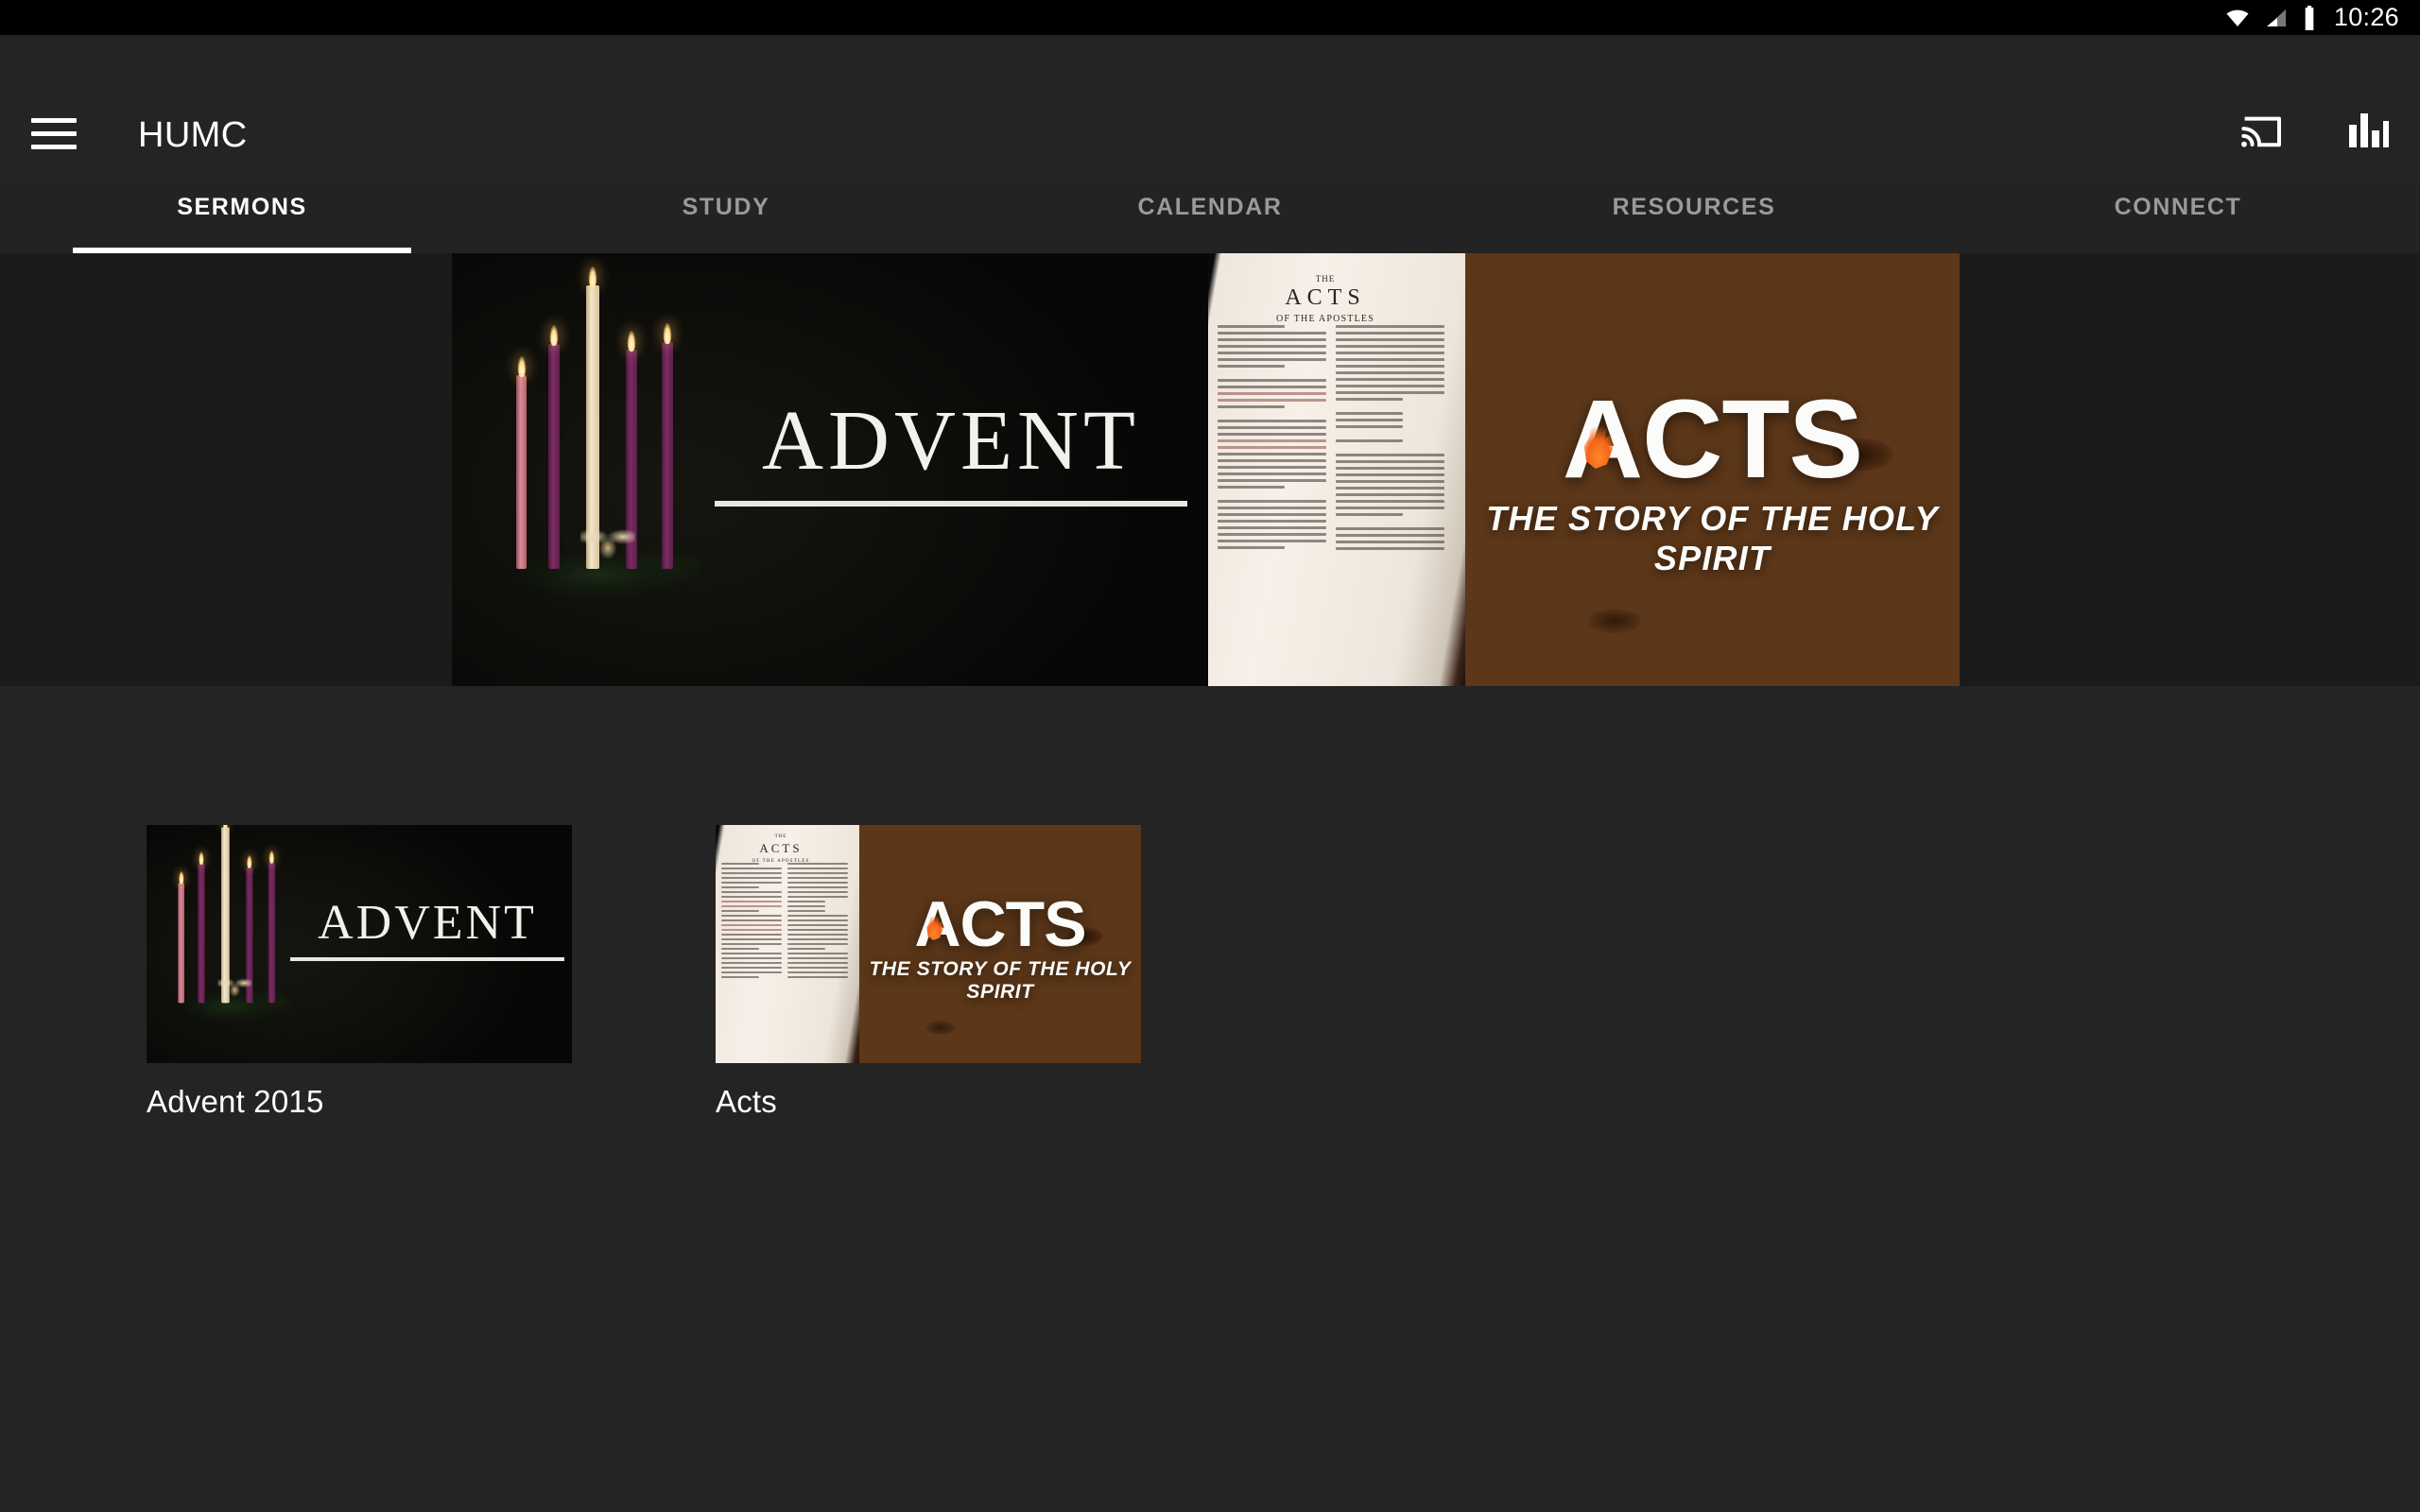 This screenshot has height=1512, width=2420. I want to click on series-card-label: Acts, so click(746, 1101).